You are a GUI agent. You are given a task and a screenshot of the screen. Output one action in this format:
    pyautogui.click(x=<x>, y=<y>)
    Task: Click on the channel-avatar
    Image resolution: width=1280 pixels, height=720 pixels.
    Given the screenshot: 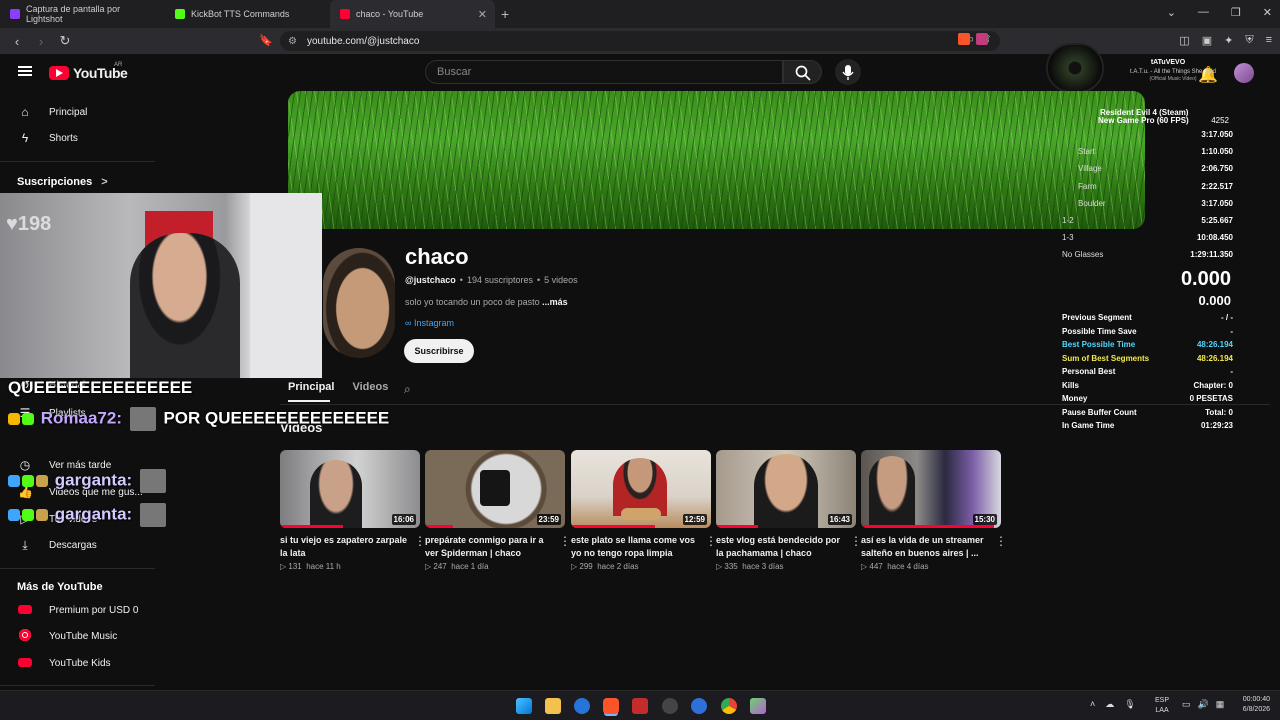 What is the action you would take?
    pyautogui.click(x=359, y=303)
    